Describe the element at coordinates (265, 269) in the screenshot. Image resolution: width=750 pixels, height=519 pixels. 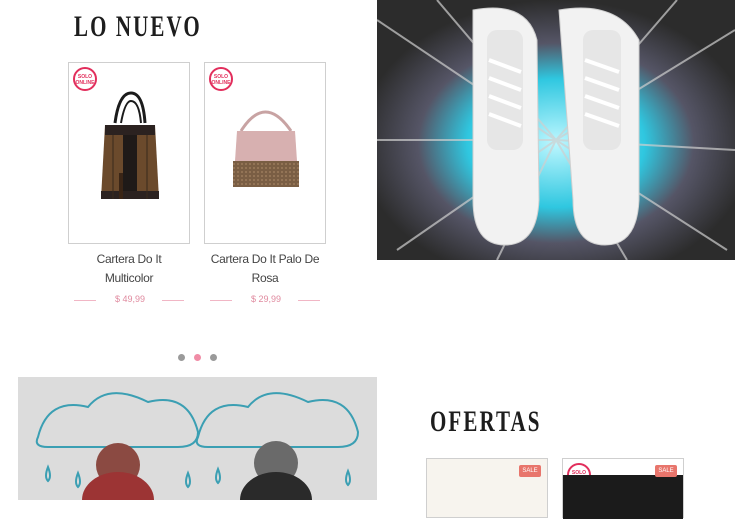
I see `product-name-2: Cartera Do It Palo De Rosa` at that location.